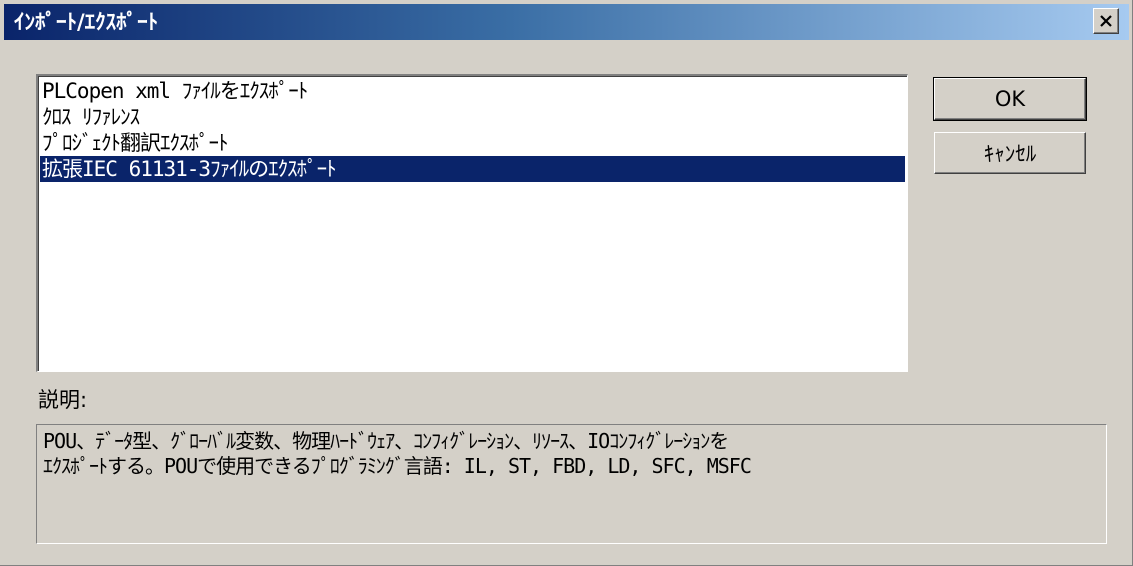  I want to click on close-button, so click(1106, 21).